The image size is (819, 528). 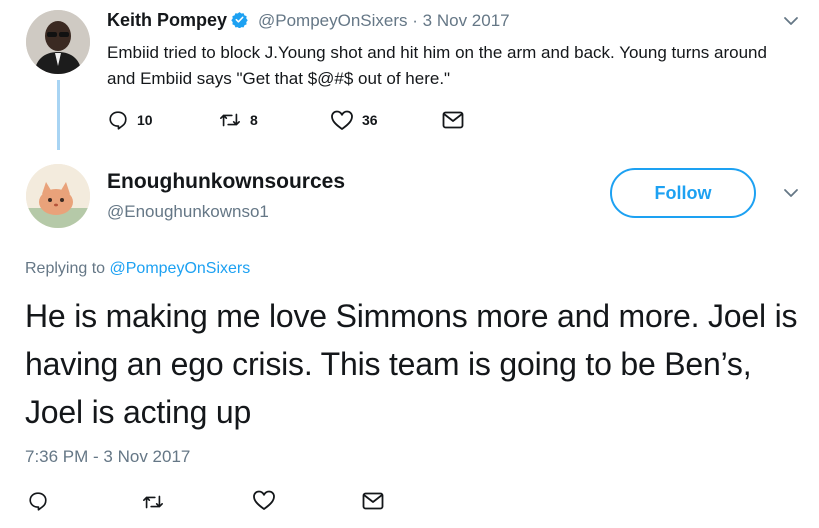 I want to click on replying-to-mention: @PompeyOnSixers, so click(x=180, y=268).